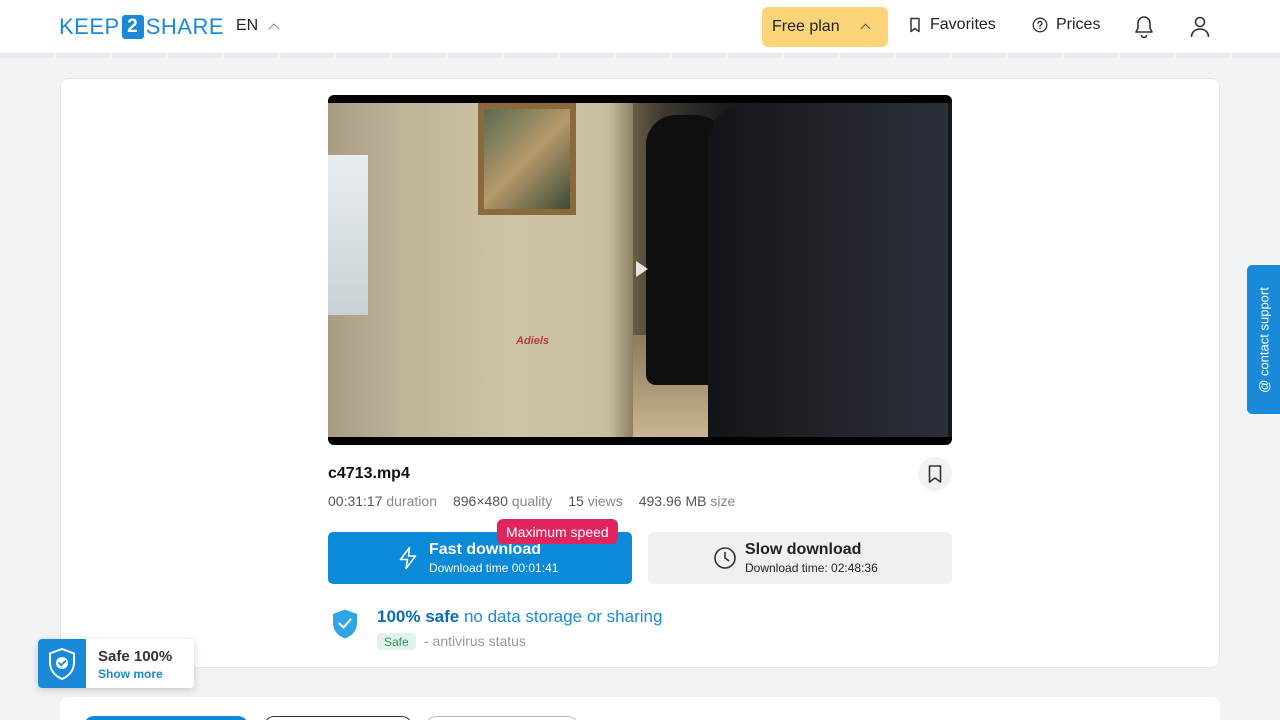 The image size is (1280, 720). Describe the element at coordinates (640, 56) in the screenshot. I see `header-divider` at that location.